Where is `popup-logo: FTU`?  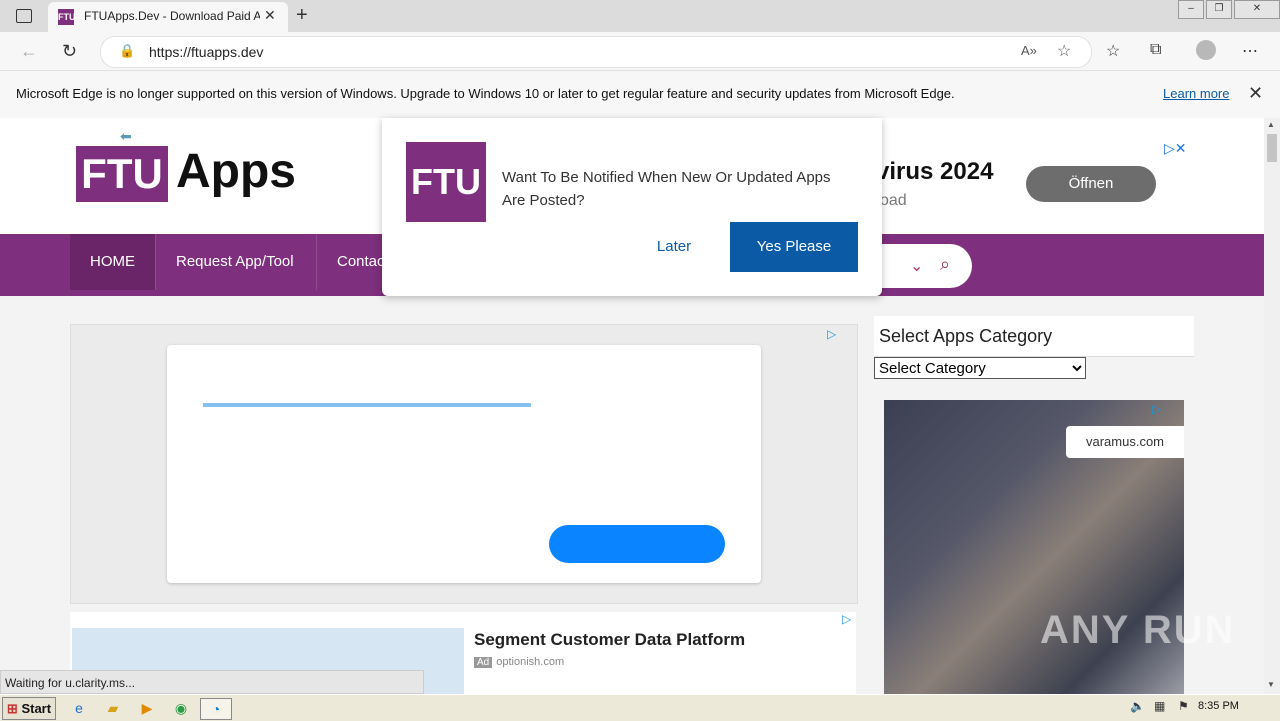 popup-logo: FTU is located at coordinates (446, 182).